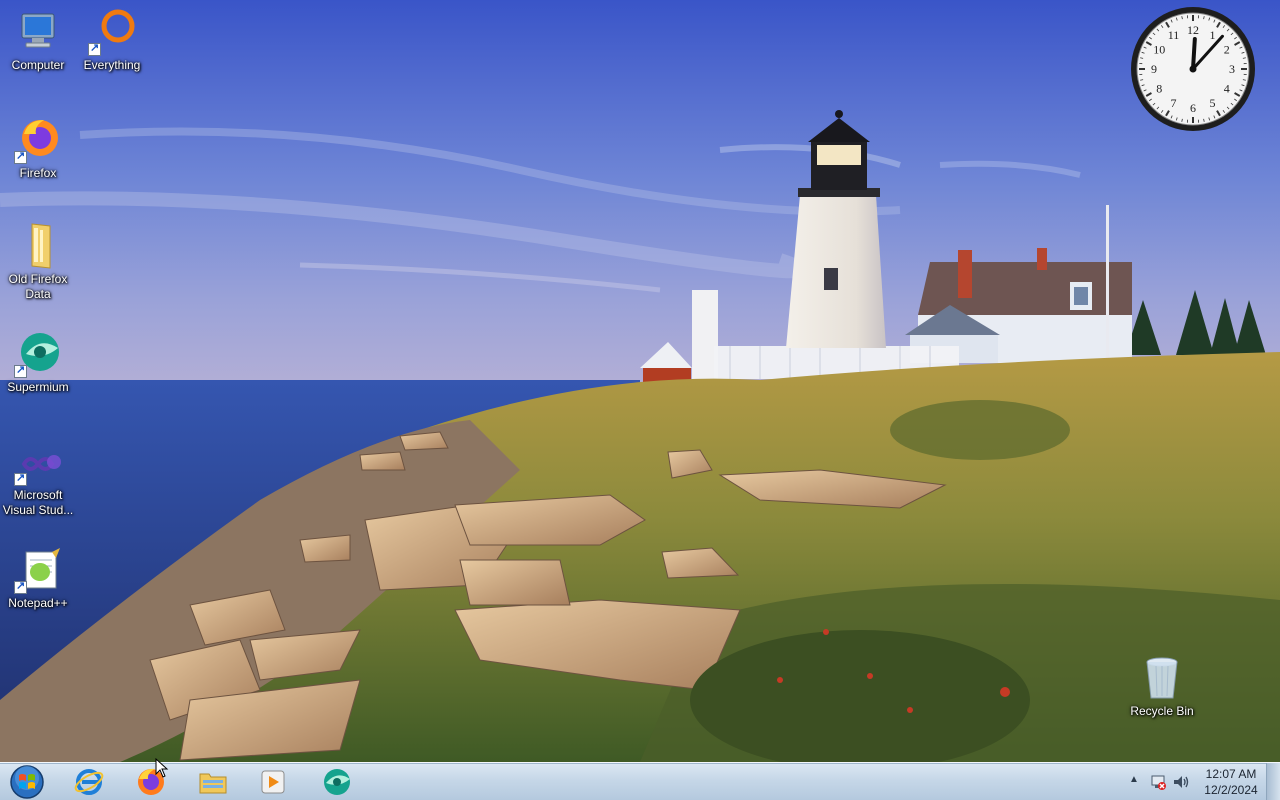  I want to click on desktop-icon-label: Old Firefox Data, so click(38, 286).